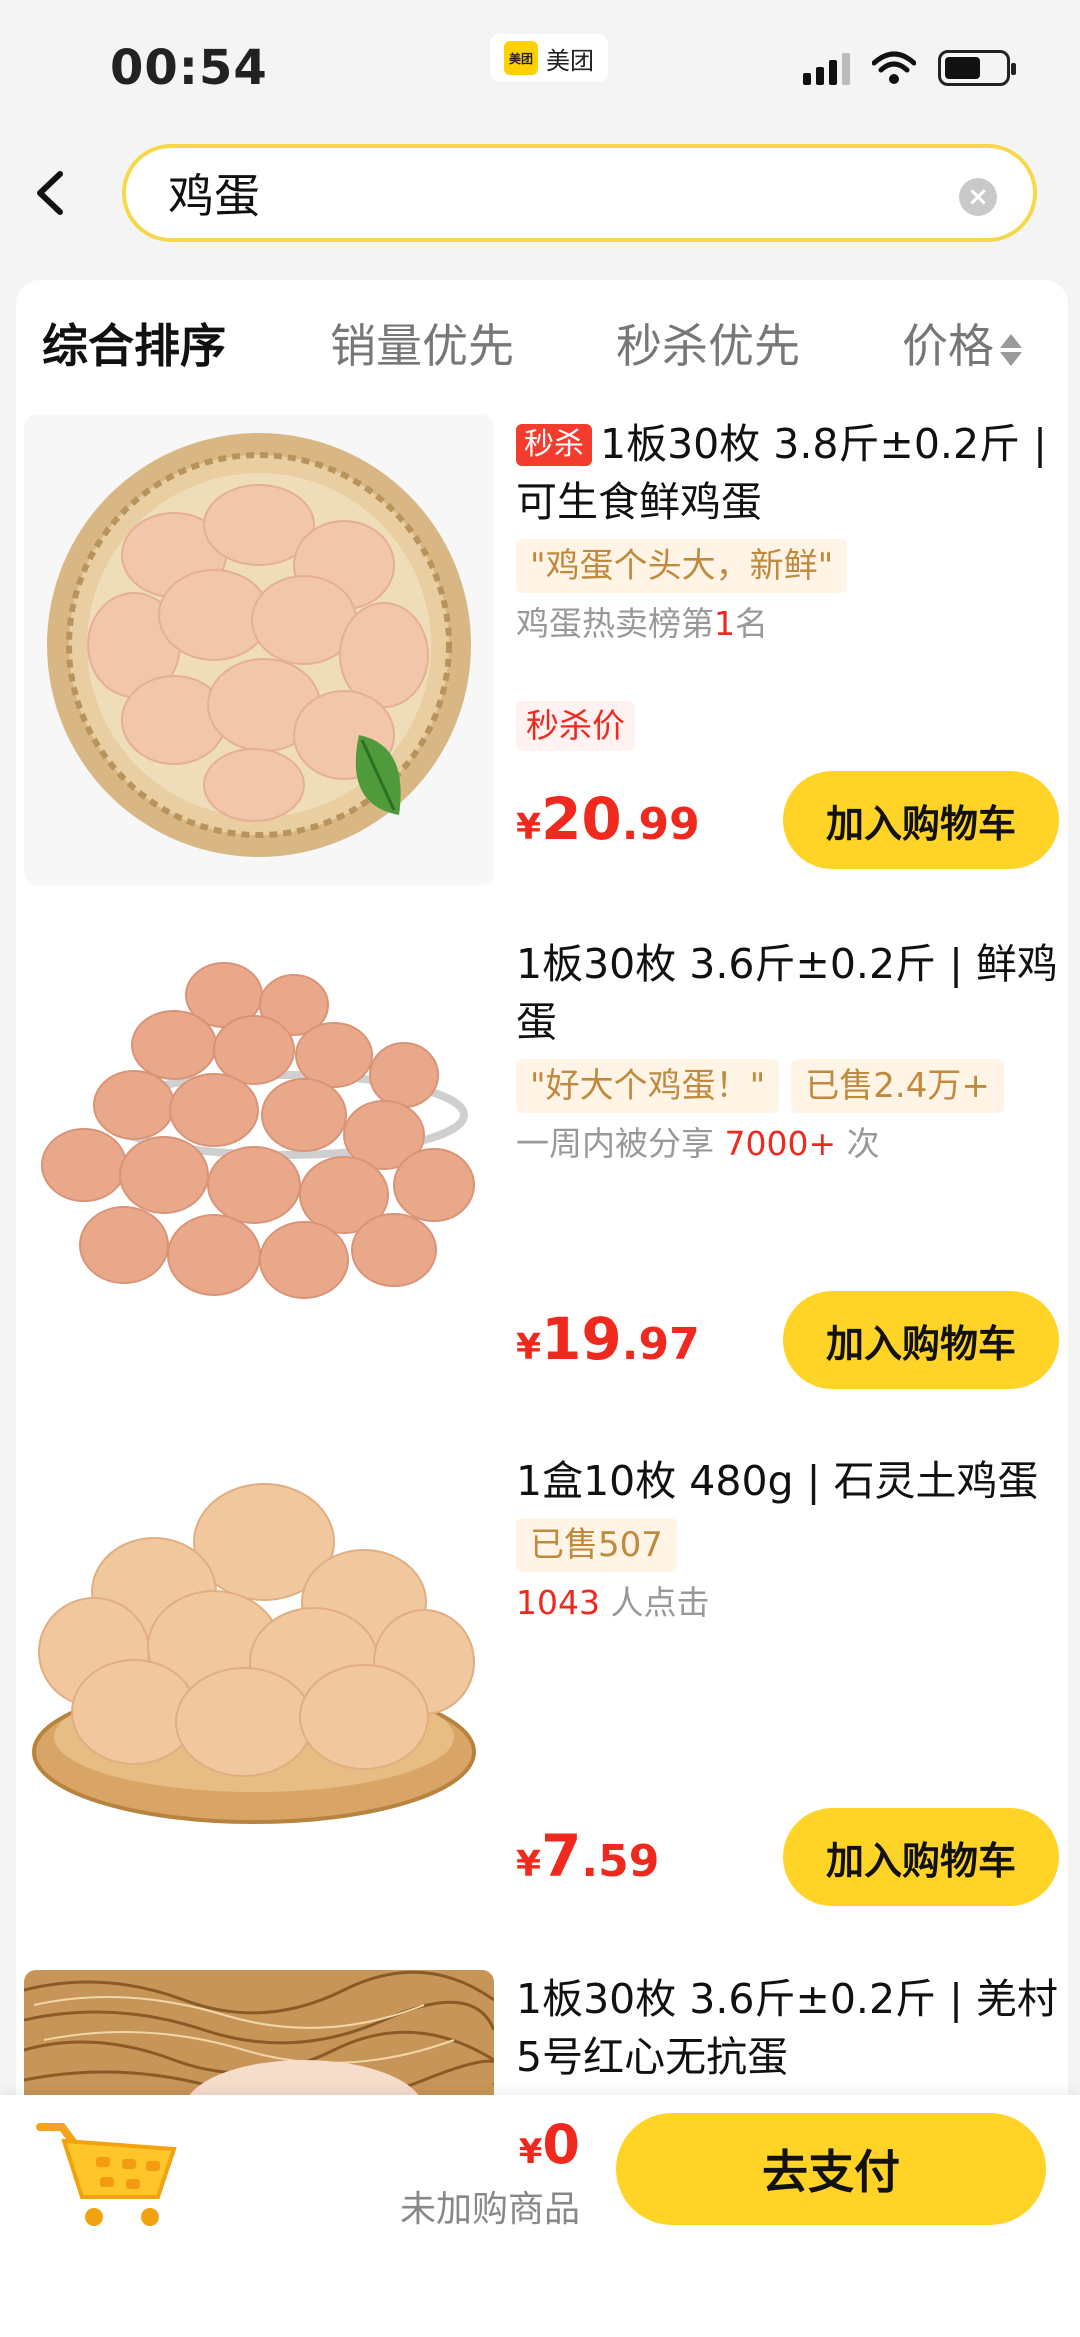 This screenshot has width=1080, height=2337. Describe the element at coordinates (542, 340) in the screenshot. I see `sort-tabs: 综合排序 销量优先 秒杀优先 价格` at that location.